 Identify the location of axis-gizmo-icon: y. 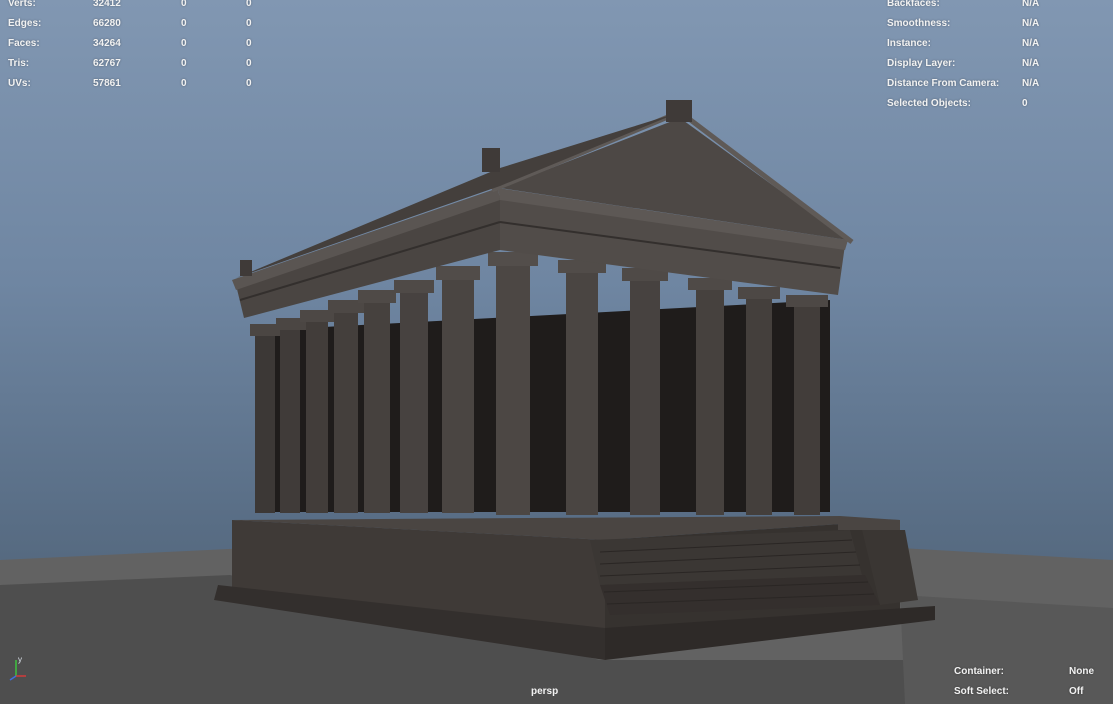
(17, 668).